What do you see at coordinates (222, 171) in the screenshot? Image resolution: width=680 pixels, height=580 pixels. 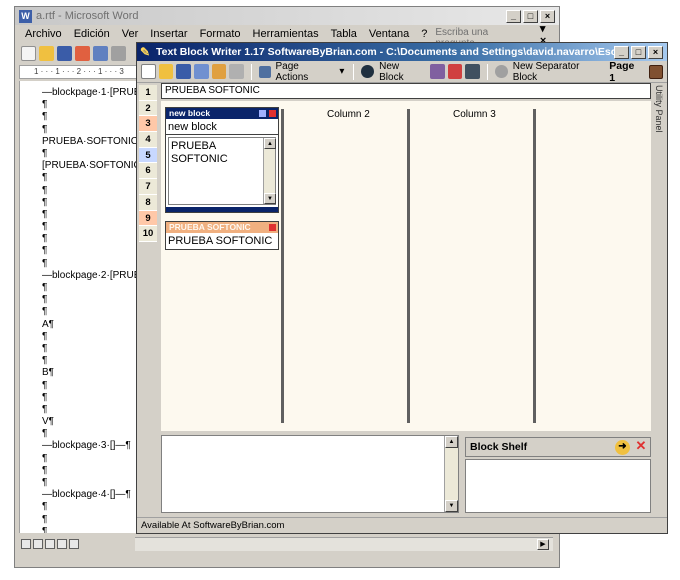 I see `block-text-area: PRUEBA SOFTONIC ▲ ▼` at bounding box center [222, 171].